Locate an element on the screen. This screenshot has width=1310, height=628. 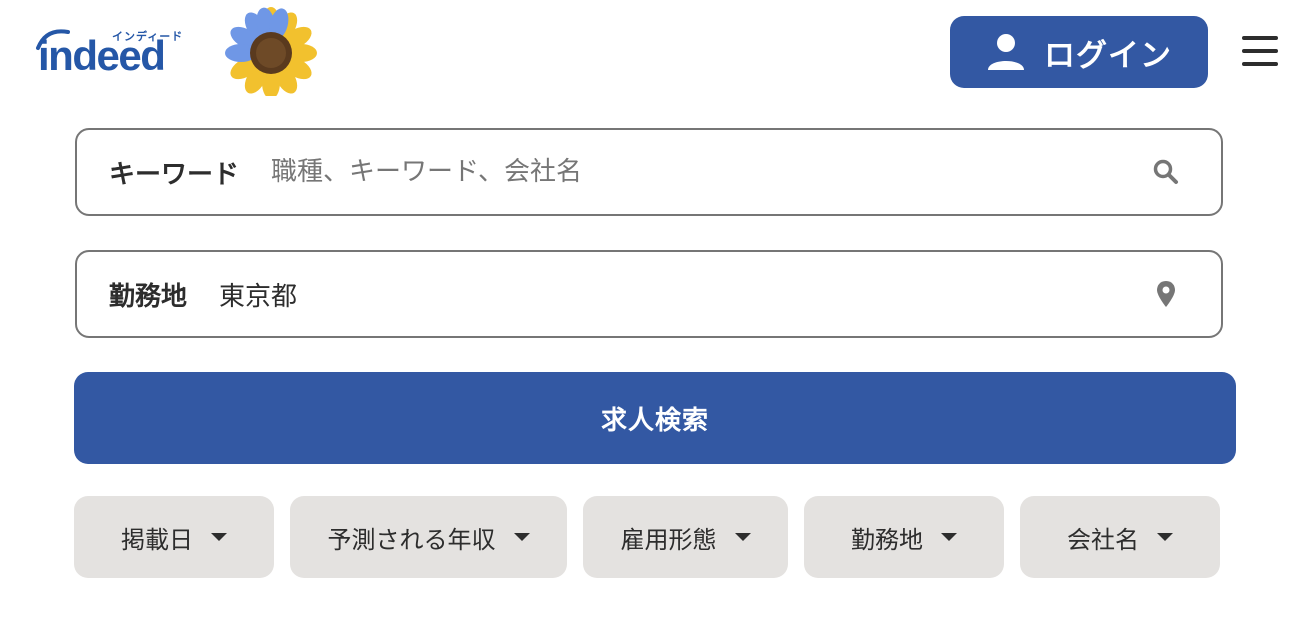
filter-location: 勤務地 is located at coordinates (904, 537).